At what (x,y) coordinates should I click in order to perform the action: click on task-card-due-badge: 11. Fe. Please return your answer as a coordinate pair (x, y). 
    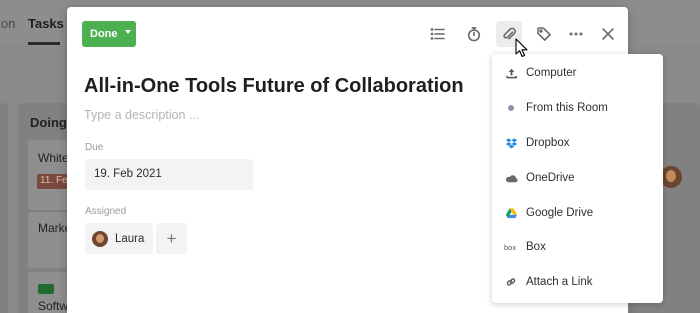
    Looking at the image, I should click on (54, 181).